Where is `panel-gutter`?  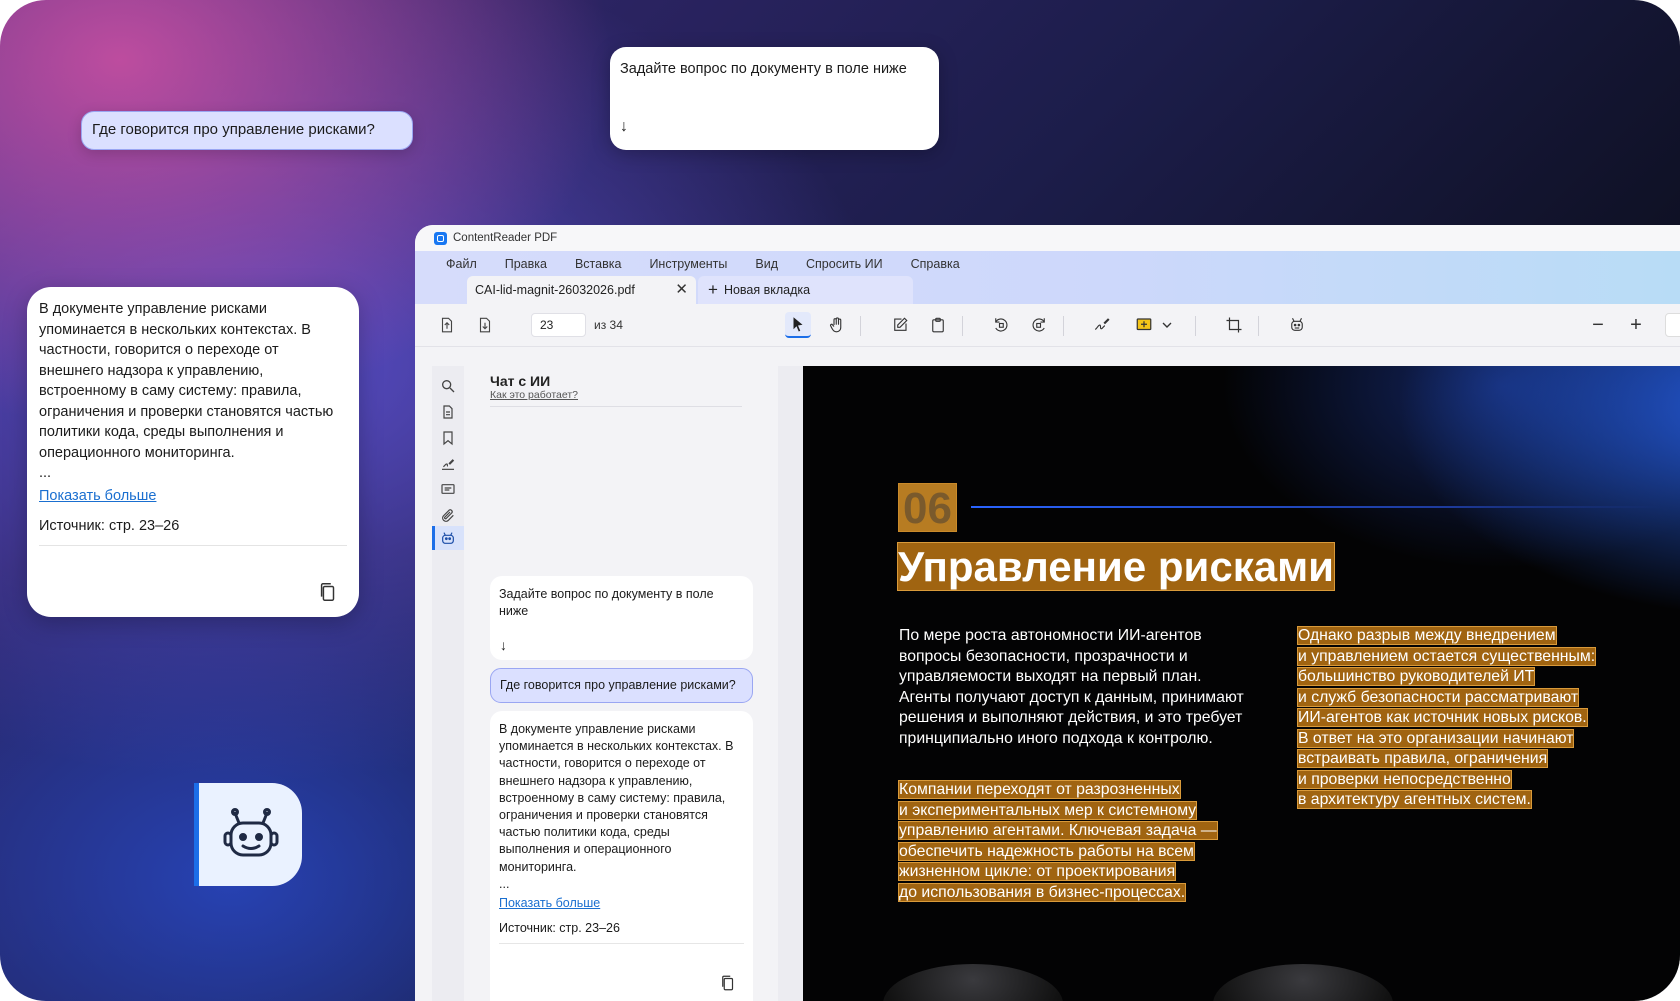 panel-gutter is located at coordinates (790, 683).